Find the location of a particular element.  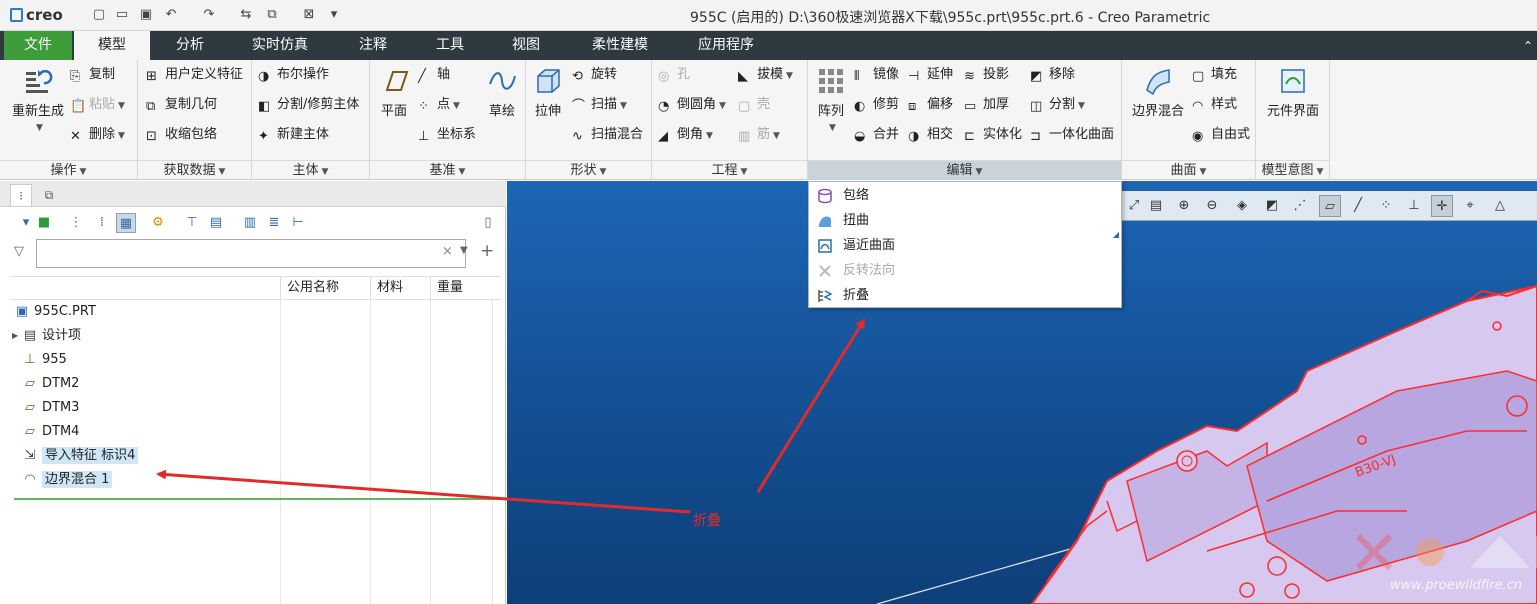

tree-item-part: ▣ 955C.PRT is located at coordinates (55, 312).